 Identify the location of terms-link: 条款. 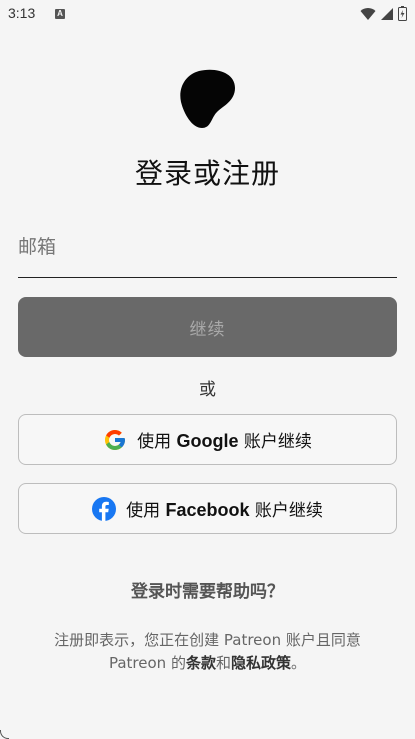
(201, 663).